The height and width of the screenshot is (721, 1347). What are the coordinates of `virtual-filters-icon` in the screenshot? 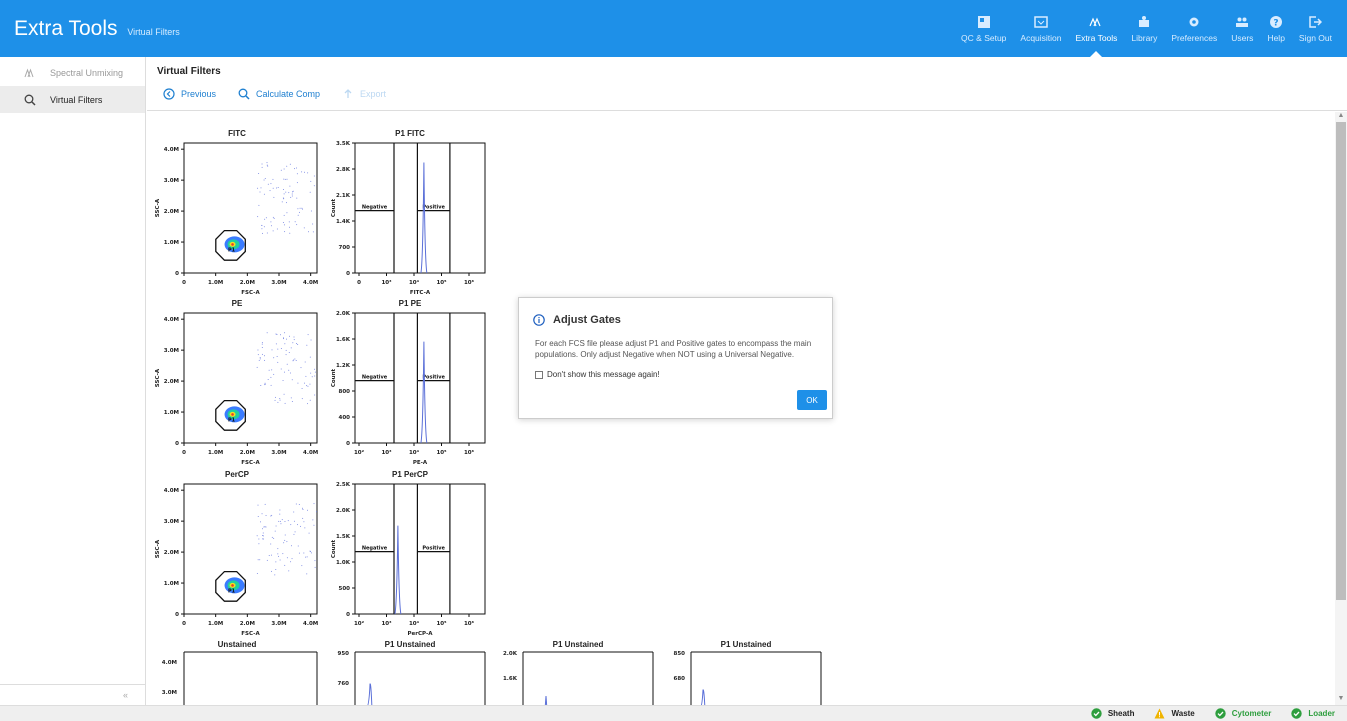 It's located at (30, 100).